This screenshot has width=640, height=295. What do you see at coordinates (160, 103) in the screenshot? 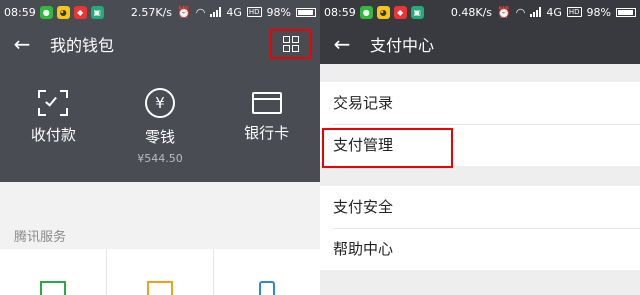
I see `yuan-coin-icon: ¥` at bounding box center [160, 103].